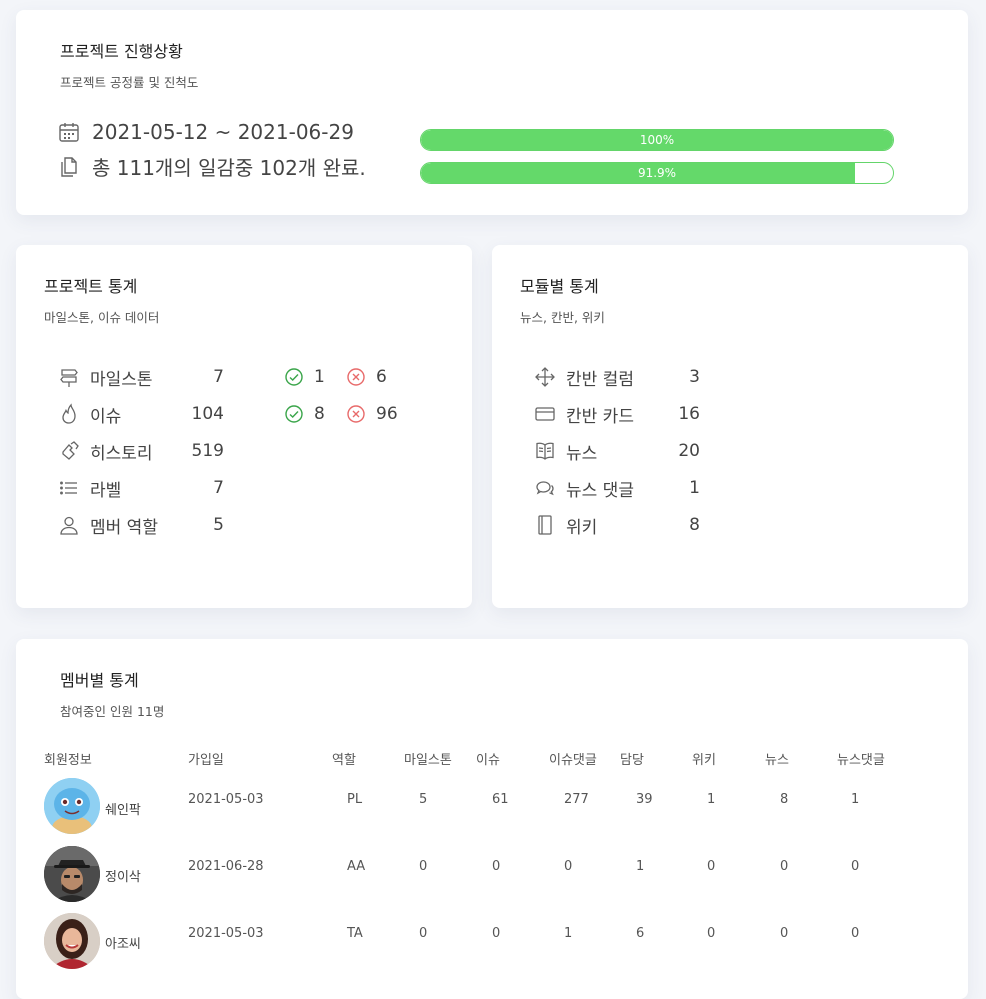 This screenshot has height=999, width=986. I want to click on module-row-kanban-card: 칸반 카드 16, so click(617, 414).